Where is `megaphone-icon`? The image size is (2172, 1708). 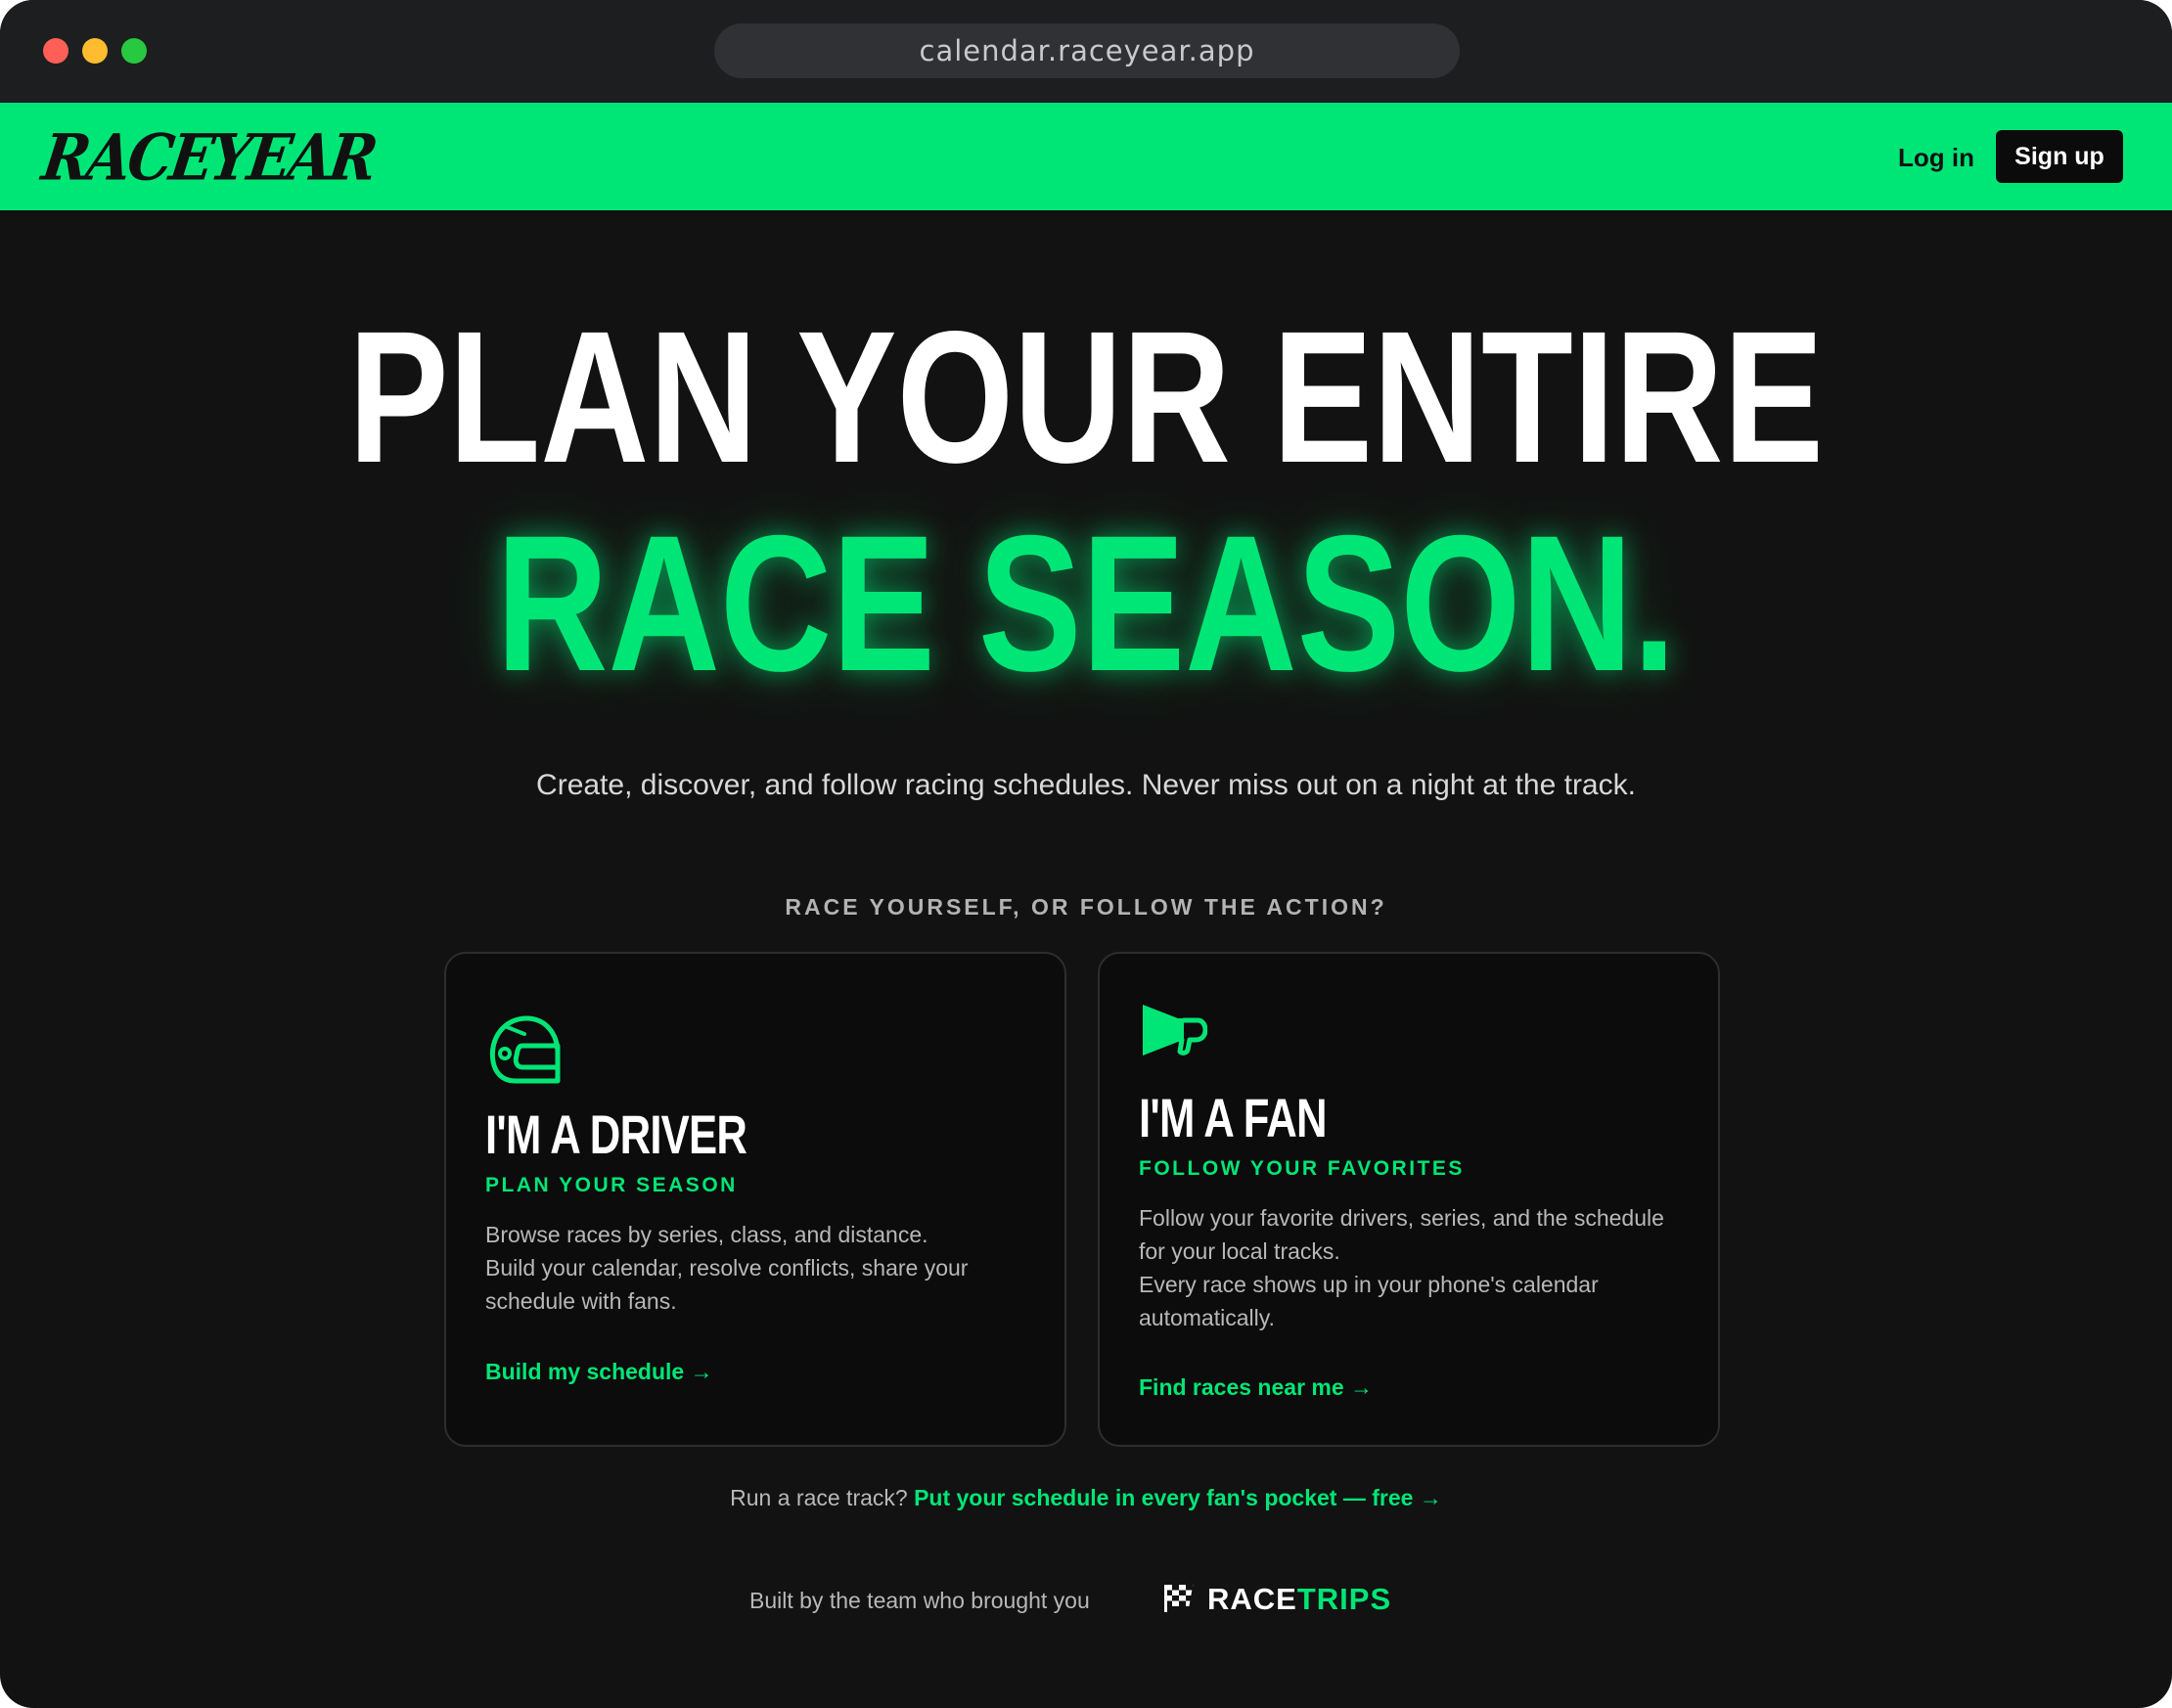
megaphone-icon is located at coordinates (1173, 1032).